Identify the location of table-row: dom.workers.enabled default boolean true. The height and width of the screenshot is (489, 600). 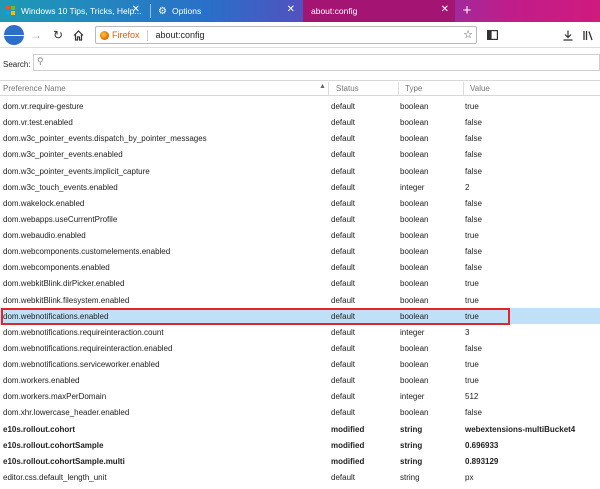
(300, 380).